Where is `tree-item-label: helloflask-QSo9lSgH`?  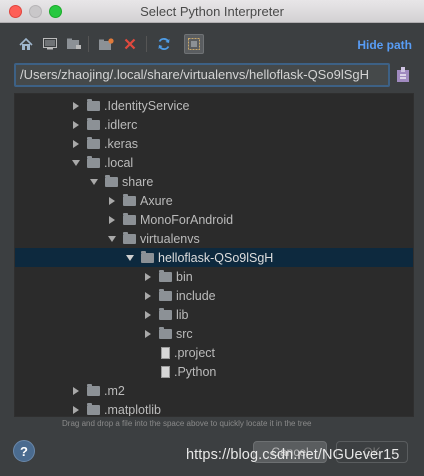
tree-item-label: helloflask-QSo9lSgH is located at coordinates (216, 257).